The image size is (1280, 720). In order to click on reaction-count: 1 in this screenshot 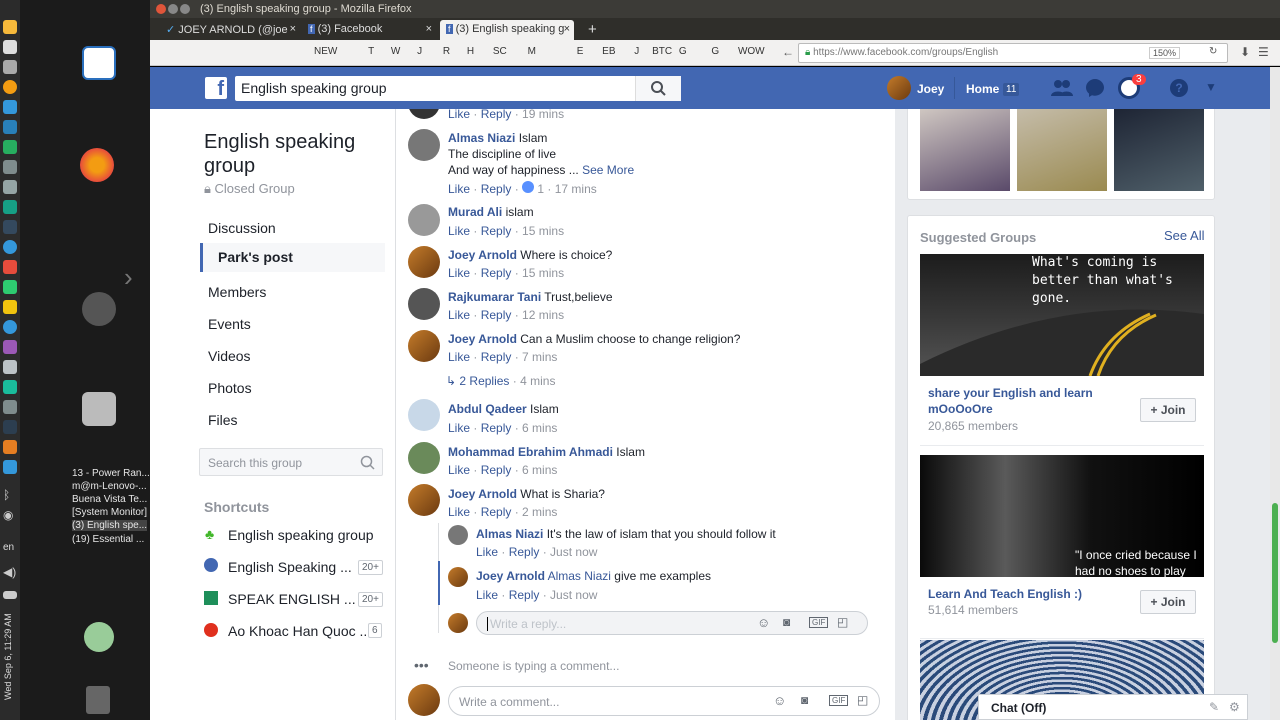, I will do `click(540, 189)`.